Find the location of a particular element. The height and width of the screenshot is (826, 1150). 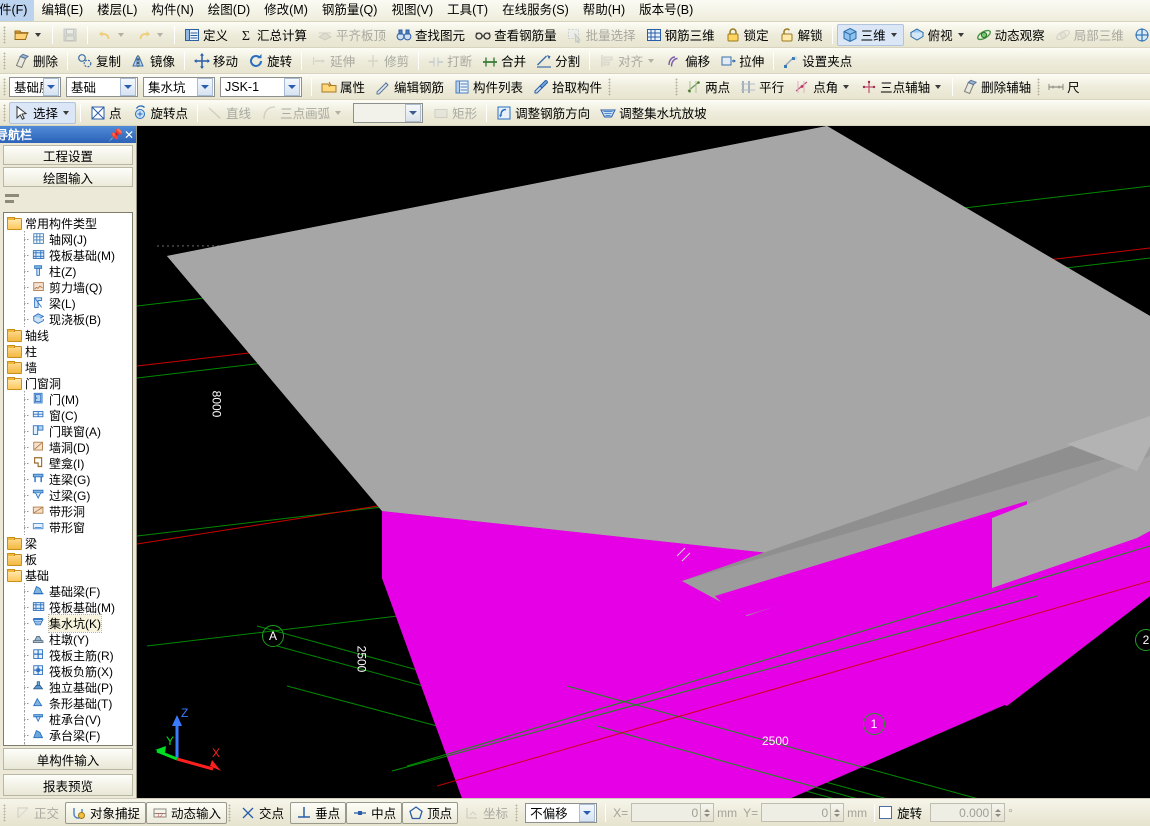

vertex-snap-button: 顶点 is located at coordinates (430, 812).